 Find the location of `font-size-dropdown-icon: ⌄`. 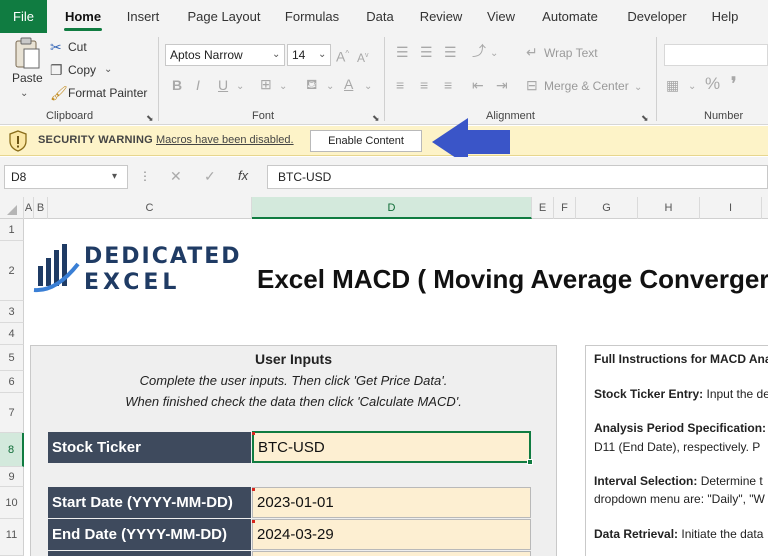

font-size-dropdown-icon: ⌄ is located at coordinates (322, 55).